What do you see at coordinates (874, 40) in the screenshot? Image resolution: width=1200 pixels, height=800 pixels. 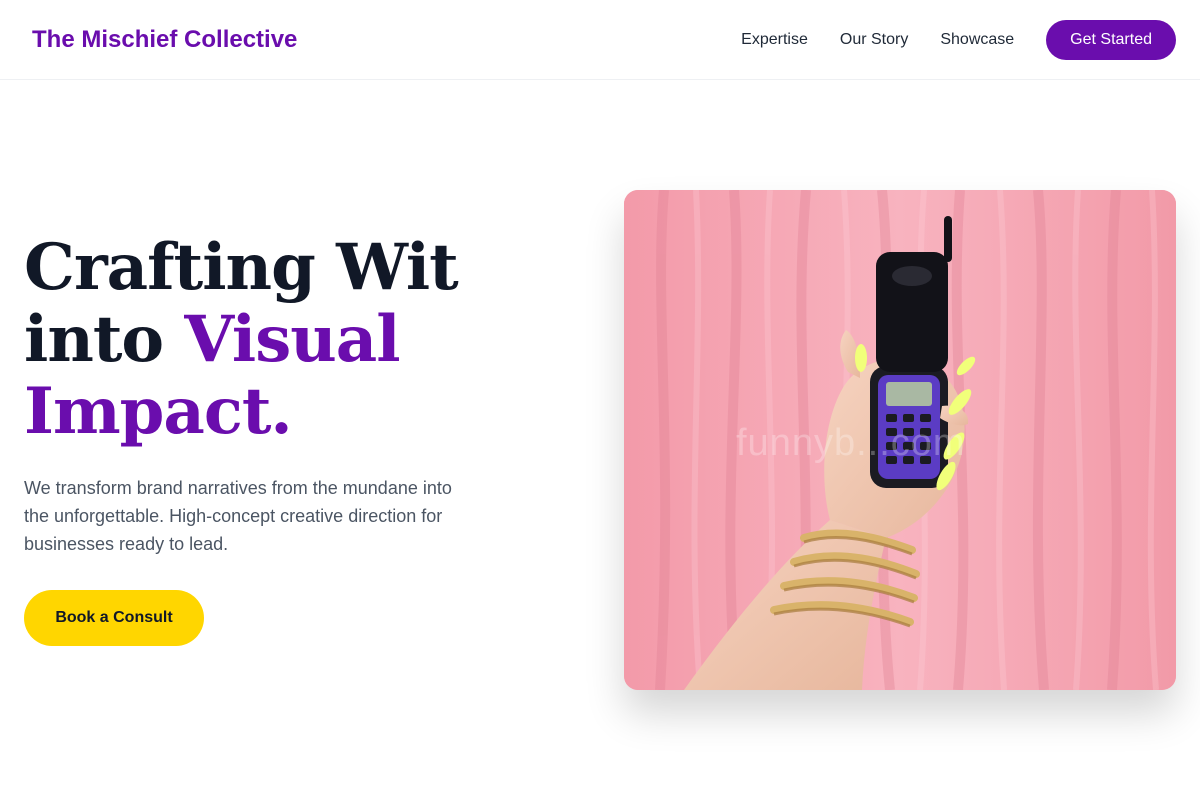 I see `nav-link-our-story: Our Story` at bounding box center [874, 40].